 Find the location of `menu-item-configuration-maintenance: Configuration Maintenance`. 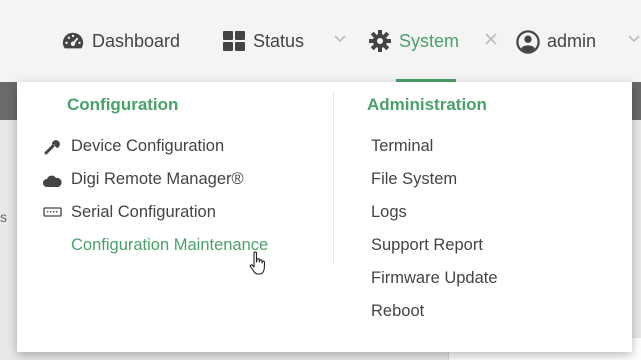

menu-item-configuration-maintenance: Configuration Maintenance is located at coordinates (169, 245).